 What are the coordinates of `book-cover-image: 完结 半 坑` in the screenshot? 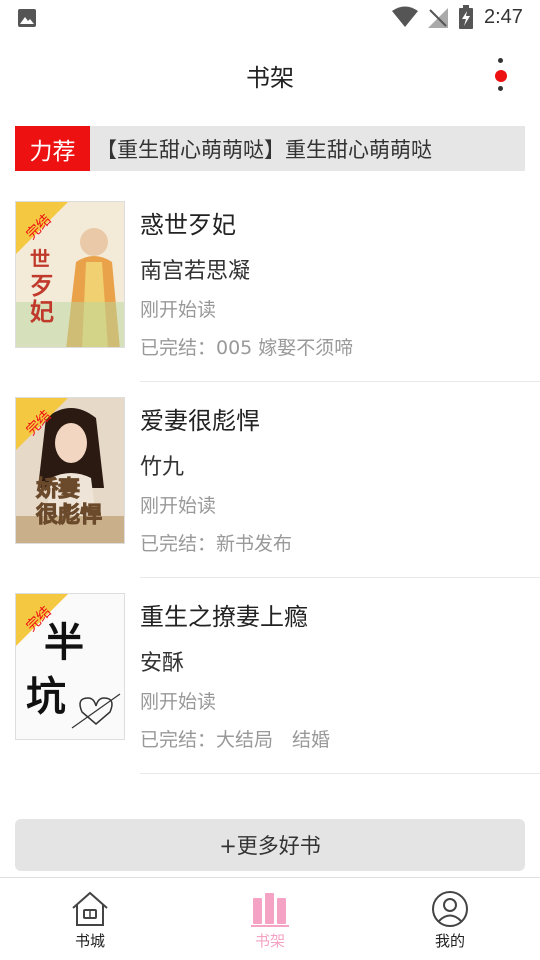 It's located at (70, 666).